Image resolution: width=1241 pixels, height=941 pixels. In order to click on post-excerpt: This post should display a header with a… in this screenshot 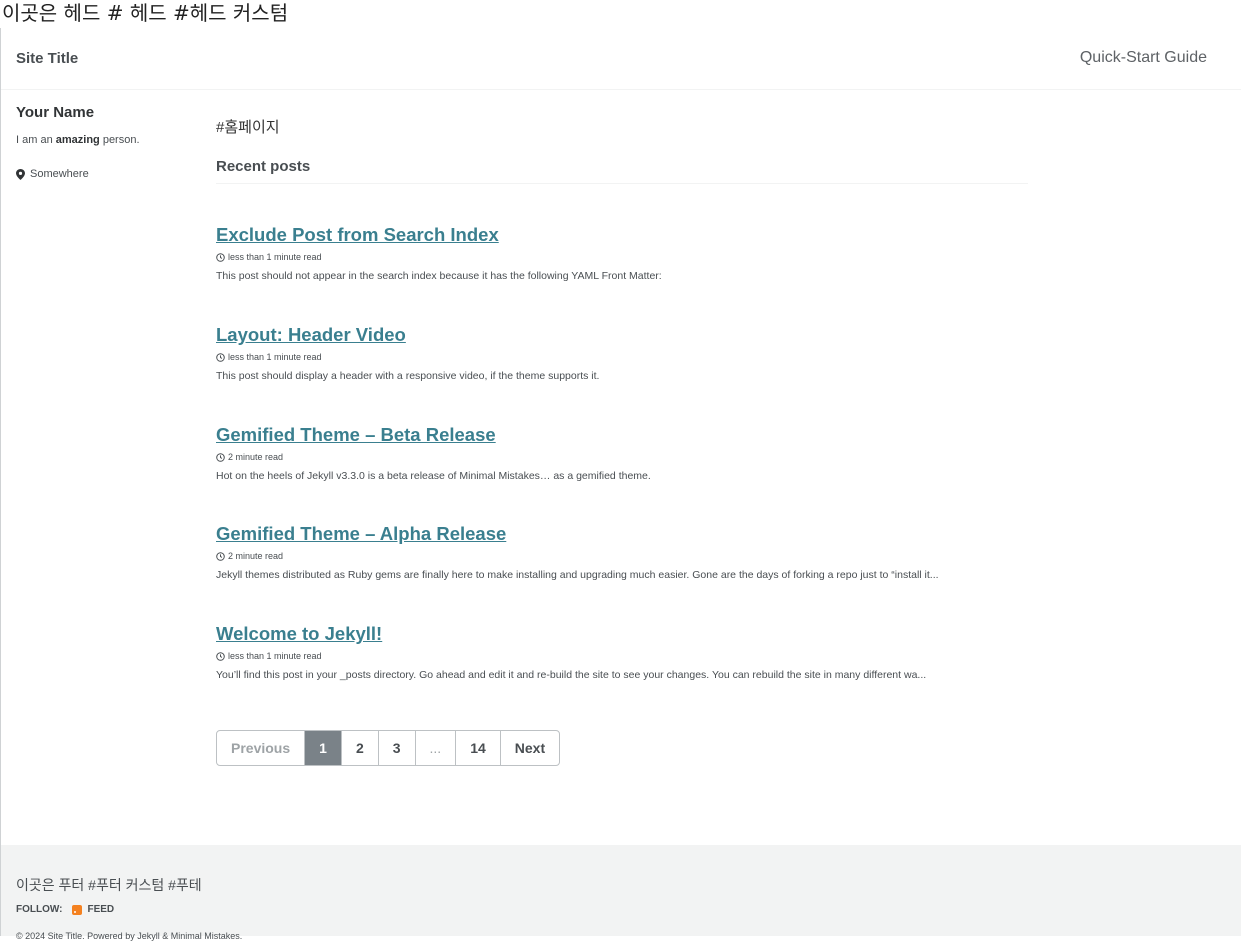, I will do `click(408, 376)`.